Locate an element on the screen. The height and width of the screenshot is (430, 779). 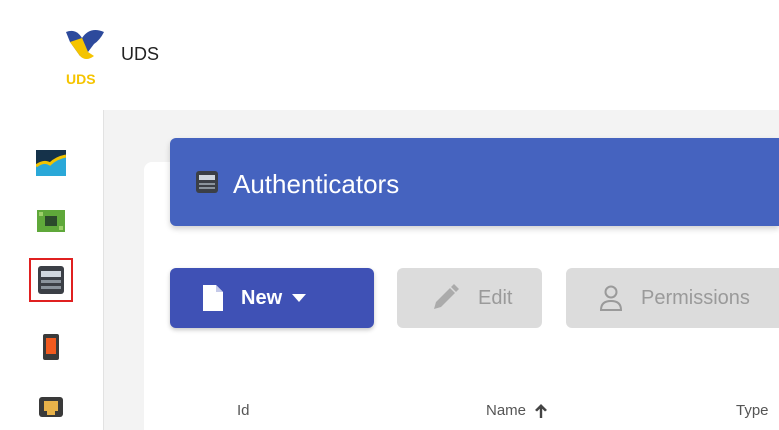
permissions-button-label: Permissions is located at coordinates (695, 297).